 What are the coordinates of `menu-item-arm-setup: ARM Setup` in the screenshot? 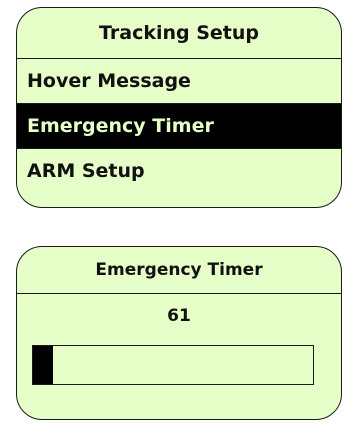 It's located at (179, 170).